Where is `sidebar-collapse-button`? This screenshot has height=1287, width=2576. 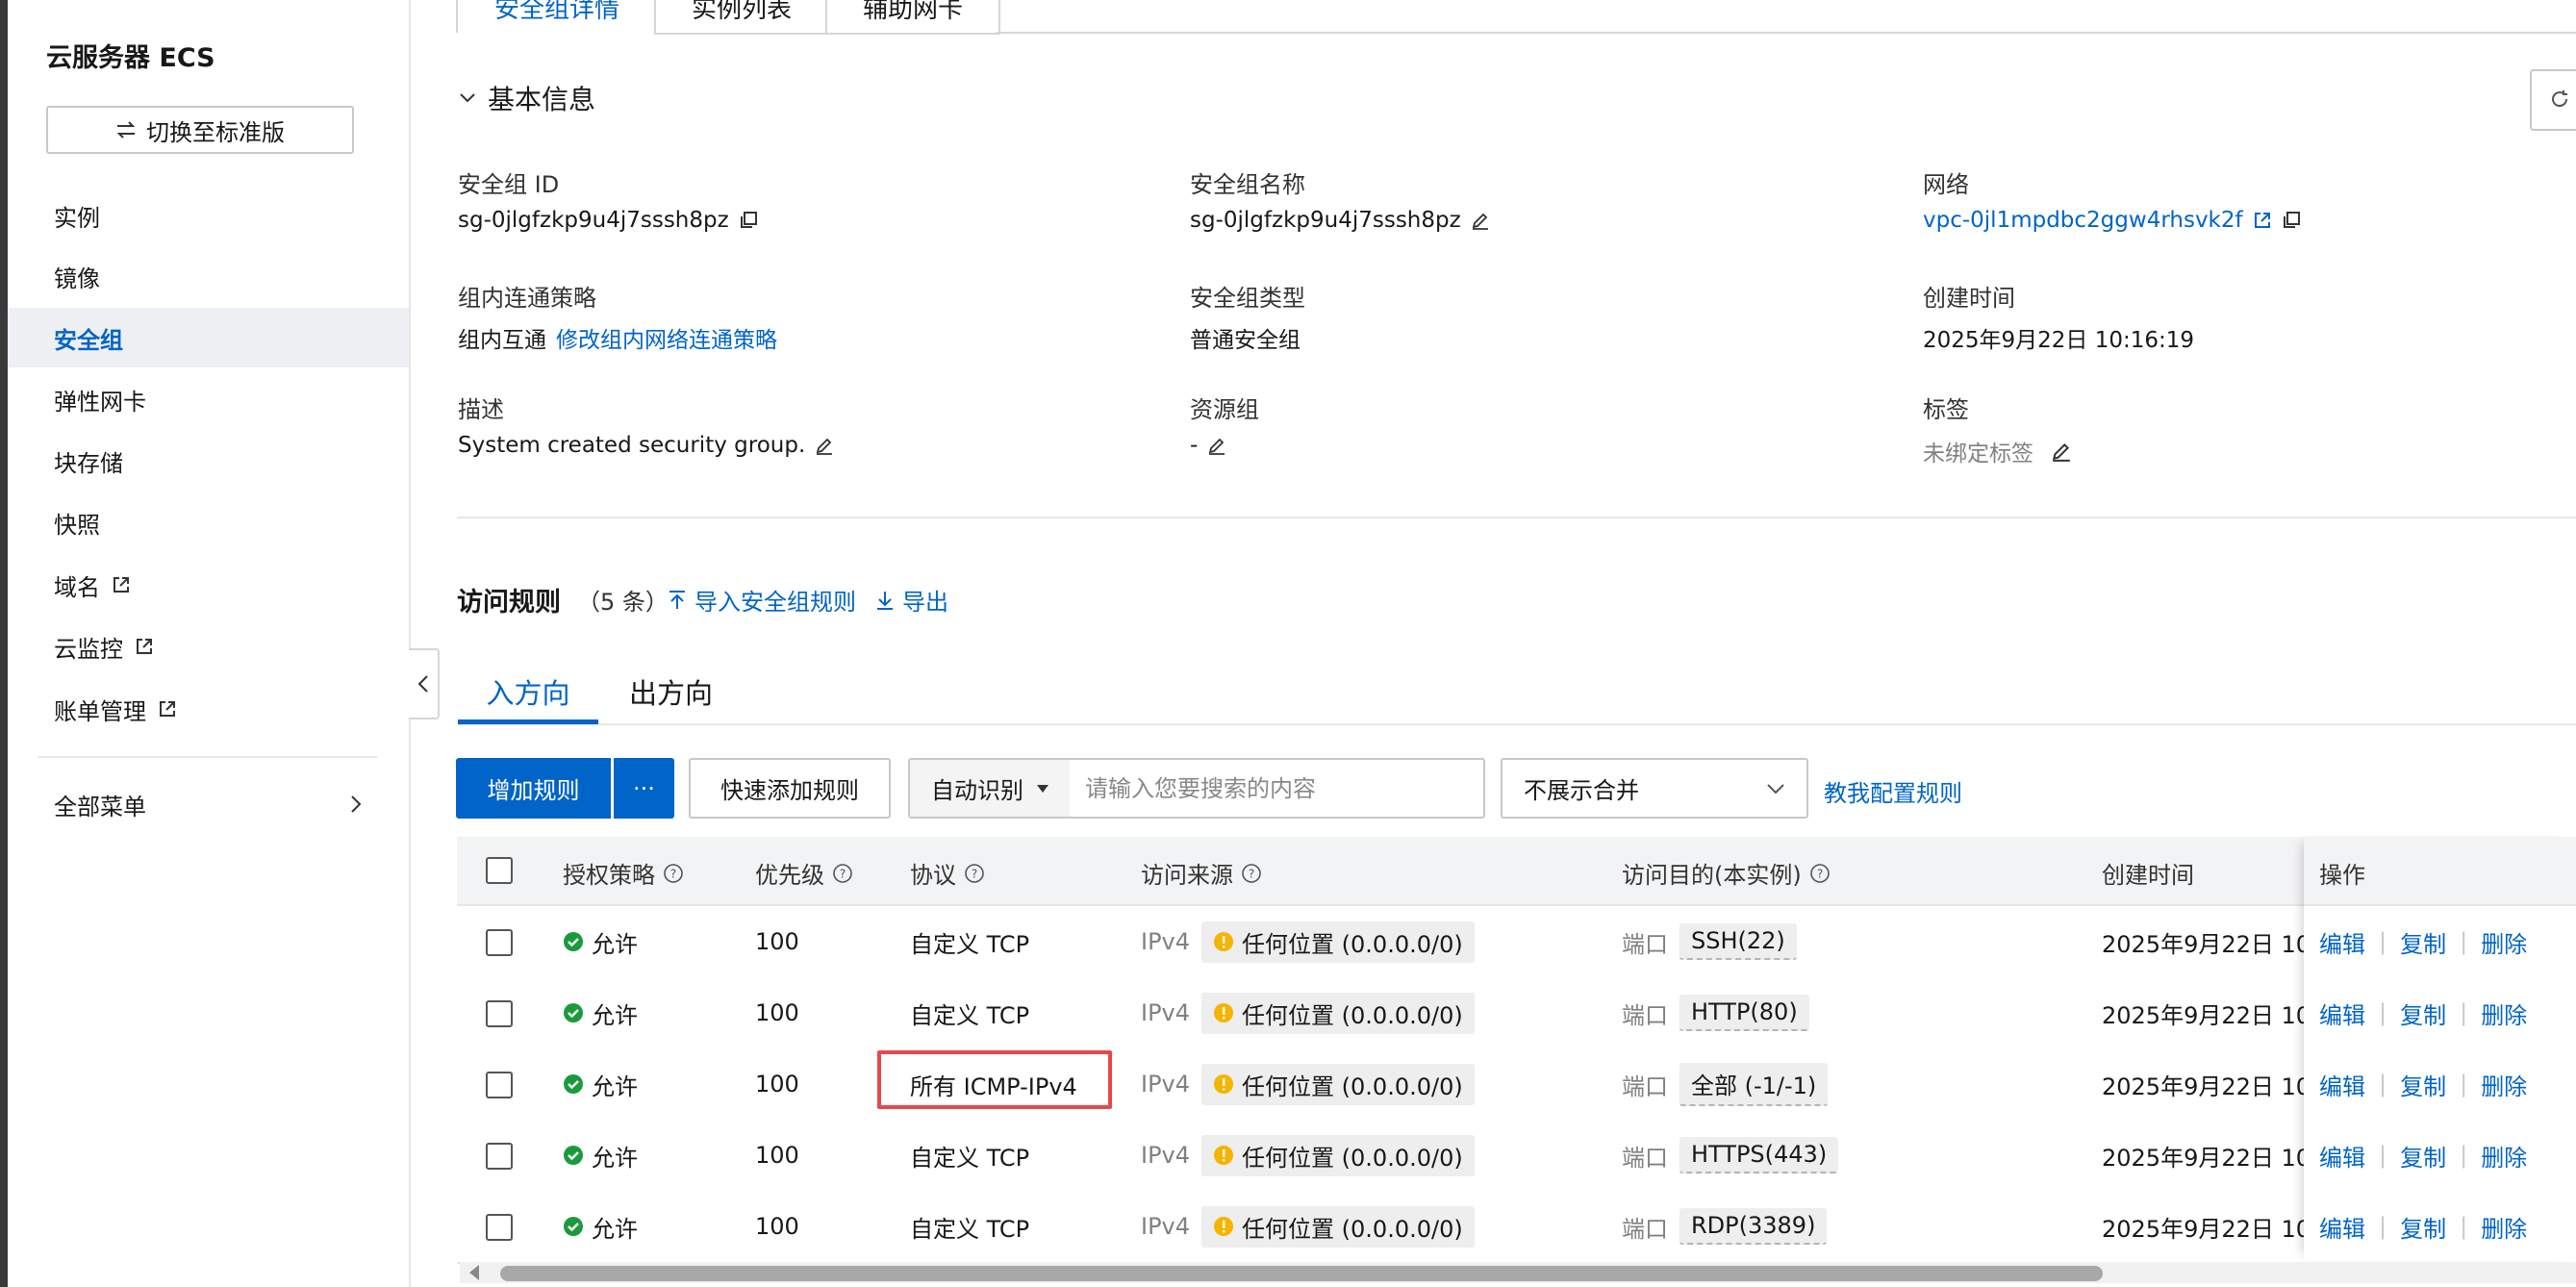
sidebar-collapse-button is located at coordinates (424, 683).